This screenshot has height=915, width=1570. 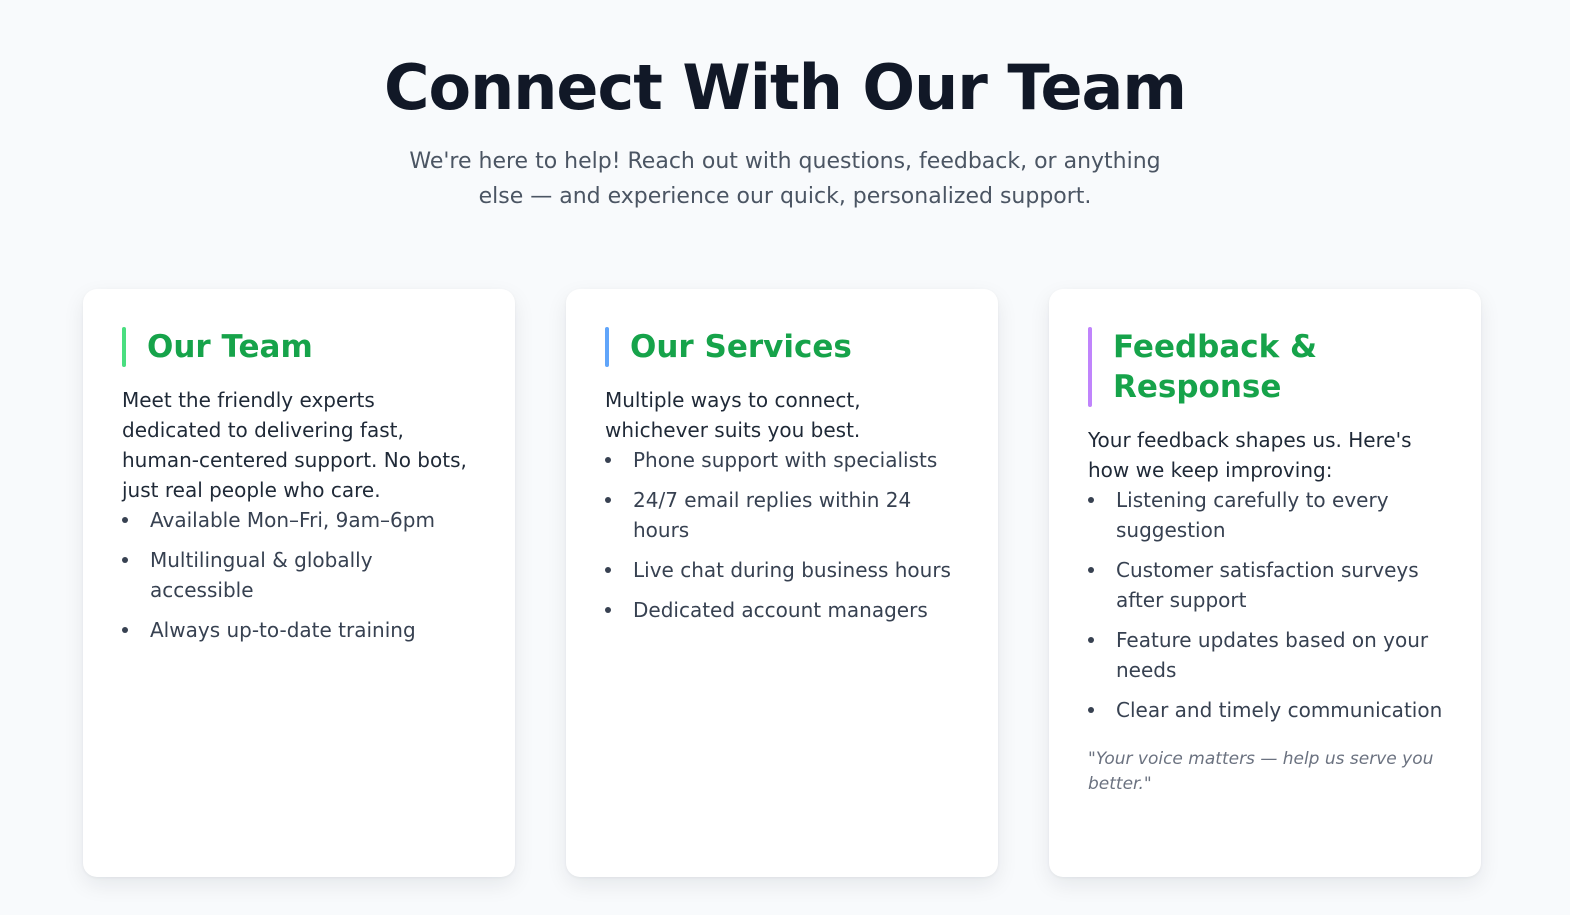 What do you see at coordinates (792, 570) in the screenshot?
I see `list-item-text: Live chat during business hours` at bounding box center [792, 570].